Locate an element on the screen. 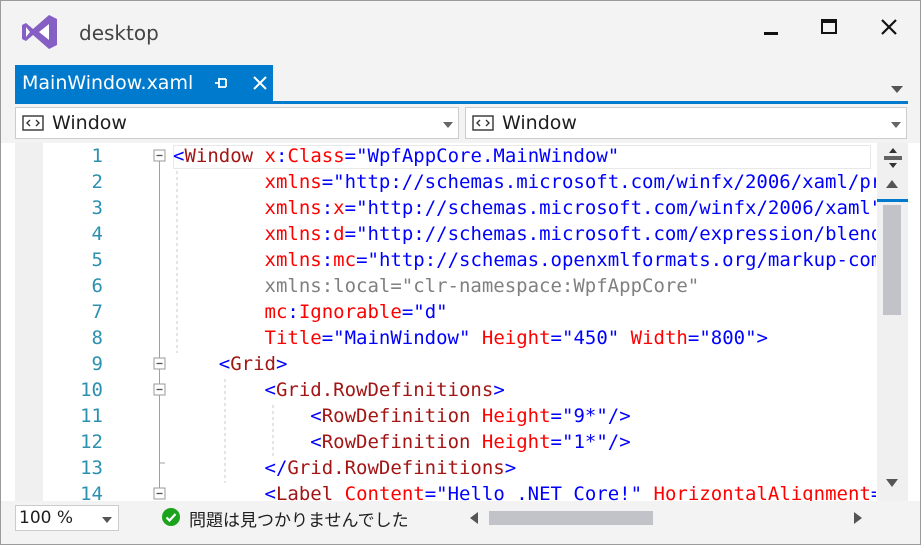  horizontal-scroll-thumb is located at coordinates (571, 518).